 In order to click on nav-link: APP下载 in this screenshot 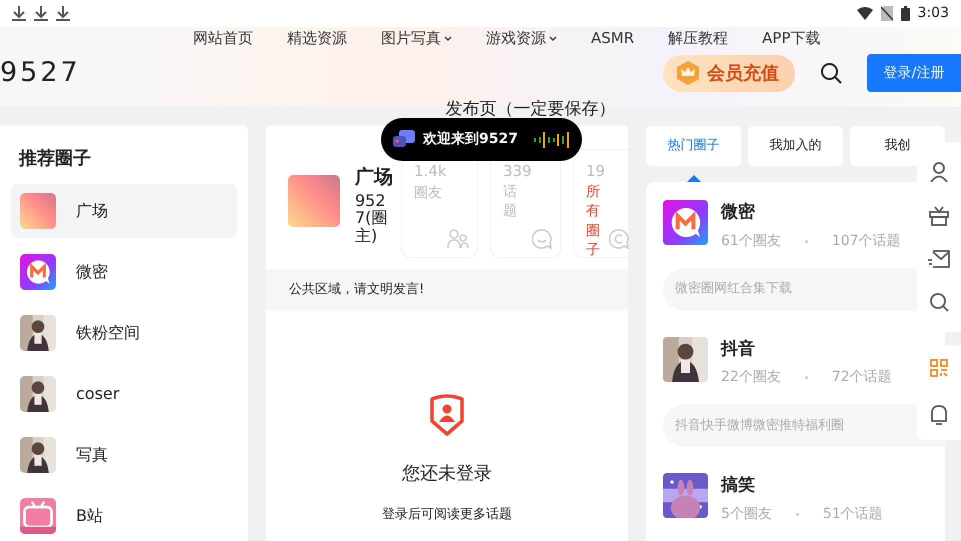, I will do `click(791, 38)`.